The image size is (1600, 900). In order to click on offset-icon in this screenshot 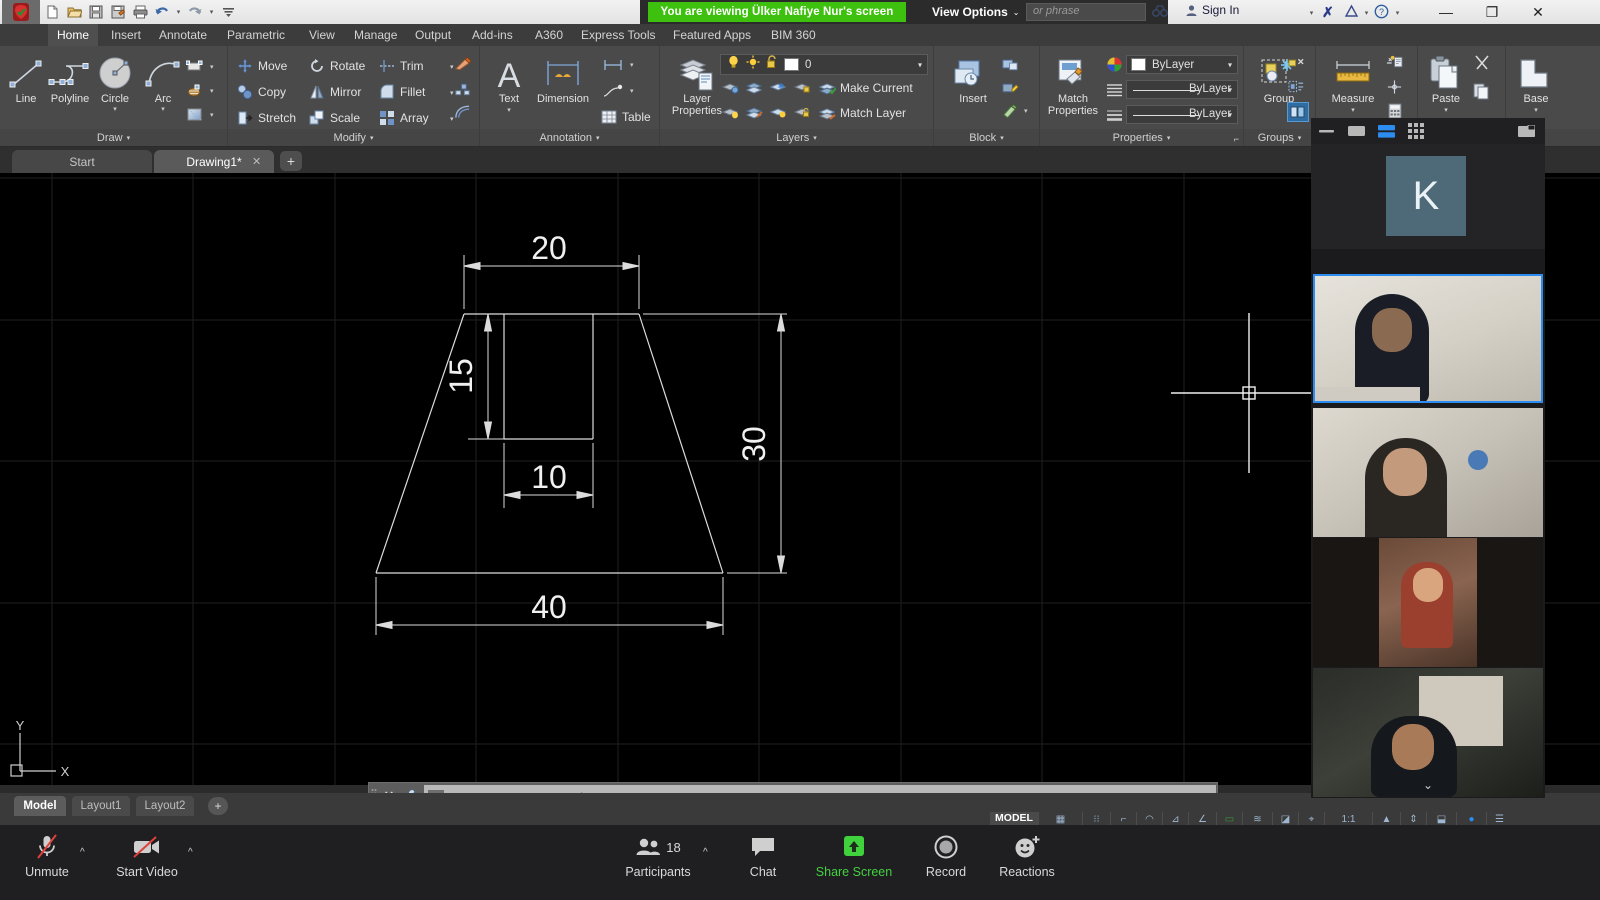, I will do `click(462, 111)`.